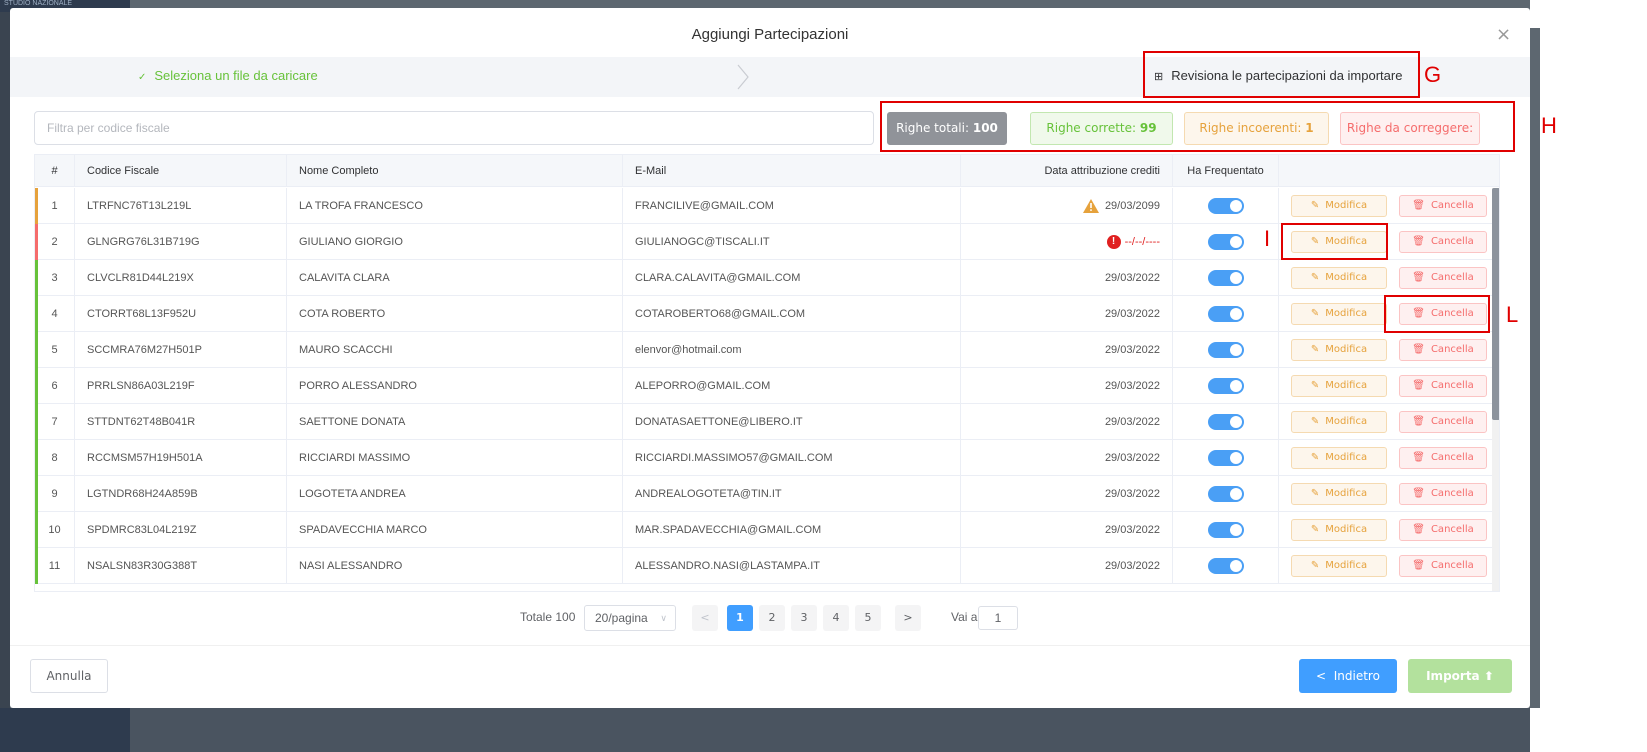 The width and height of the screenshot is (1647, 752). I want to click on pagination-page-5: 5, so click(868, 618).